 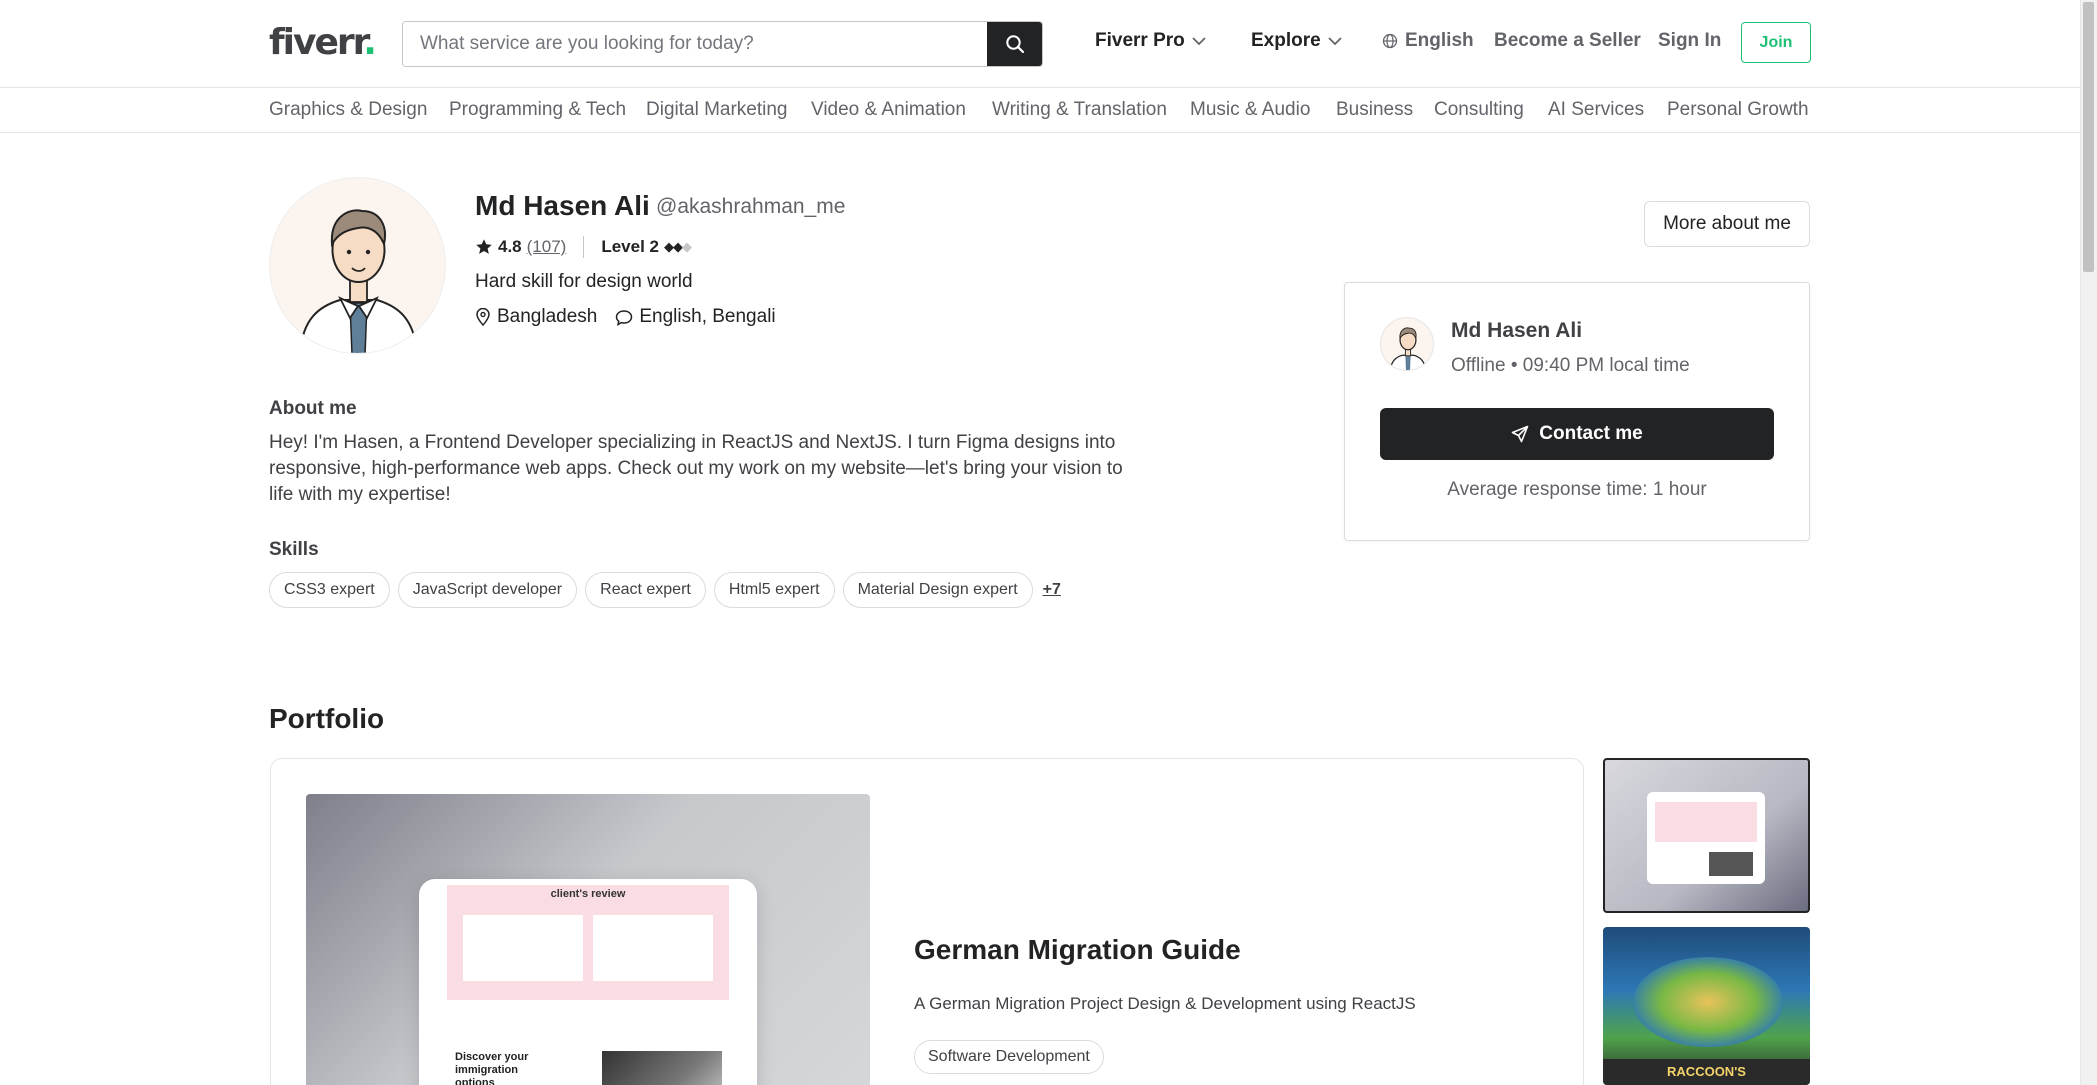 I want to click on search-input, so click(x=695, y=44).